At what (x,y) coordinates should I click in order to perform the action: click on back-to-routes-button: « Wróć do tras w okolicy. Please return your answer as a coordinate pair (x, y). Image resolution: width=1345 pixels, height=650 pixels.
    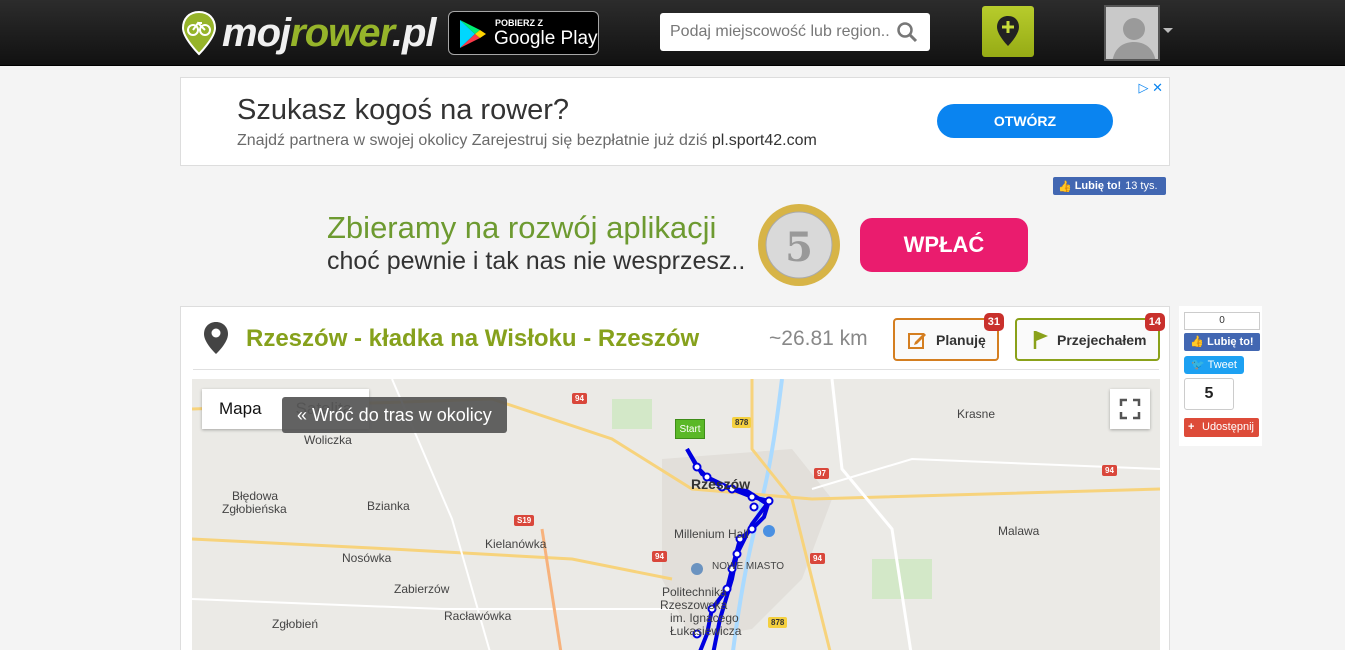
    Looking at the image, I should click on (394, 415).